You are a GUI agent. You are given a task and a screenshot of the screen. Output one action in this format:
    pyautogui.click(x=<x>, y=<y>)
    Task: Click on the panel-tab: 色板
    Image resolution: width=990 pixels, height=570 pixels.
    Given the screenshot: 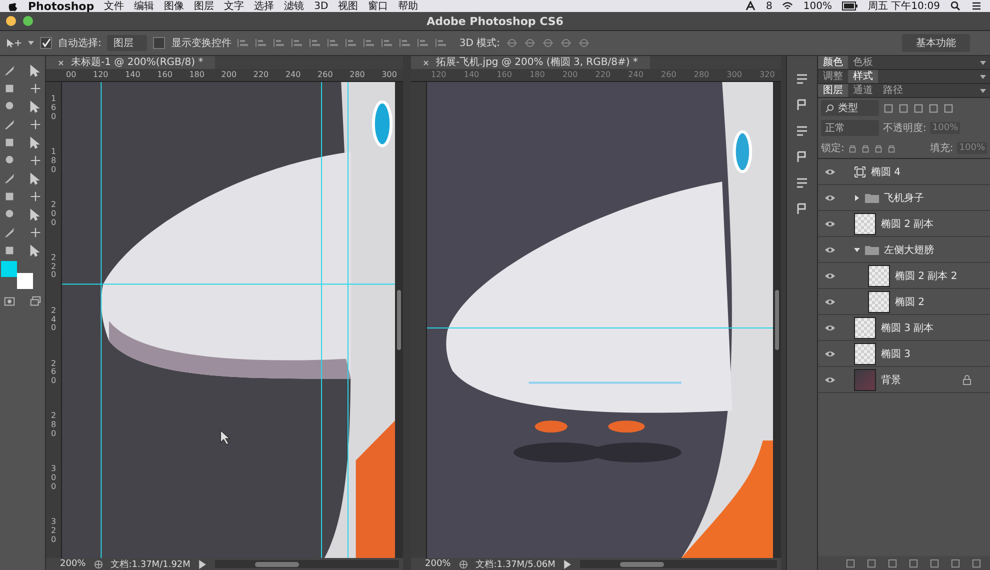 What is the action you would take?
    pyautogui.click(x=863, y=62)
    